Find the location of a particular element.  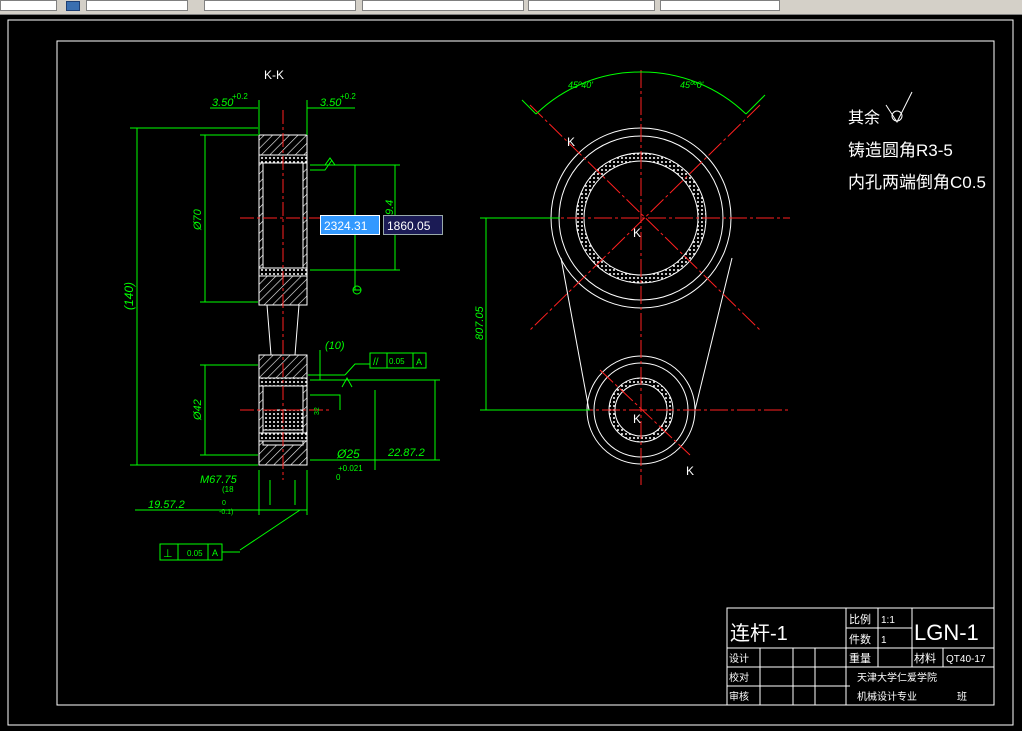

svg-text: 班 is located at coordinates (962, 697).